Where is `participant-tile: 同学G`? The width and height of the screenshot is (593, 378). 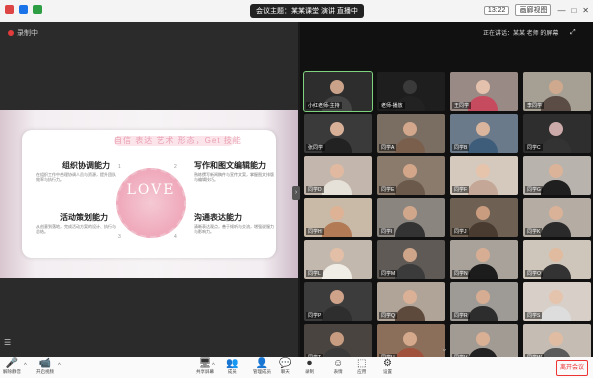 participant-tile: 同学G is located at coordinates (557, 175).